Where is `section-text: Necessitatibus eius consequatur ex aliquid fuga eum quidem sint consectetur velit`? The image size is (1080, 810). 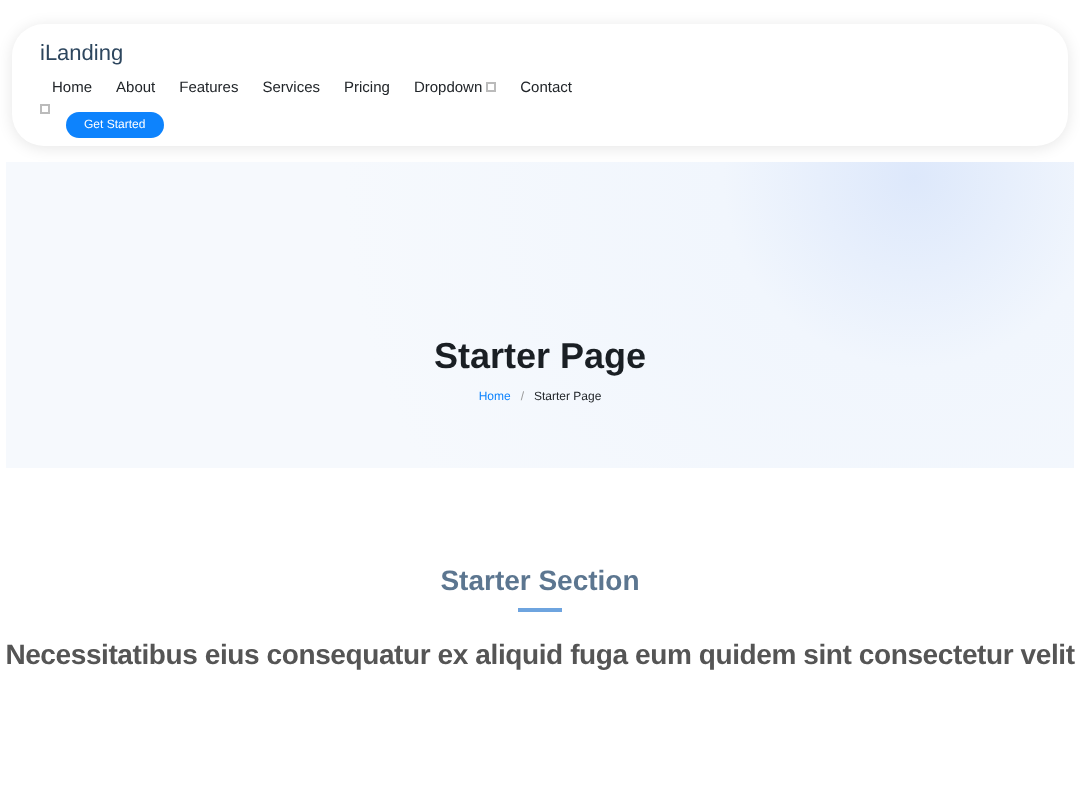 section-text: Necessitatibus eius consequatur ex aliquid fuga eum quidem sint consectetur velit is located at coordinates (540, 654).